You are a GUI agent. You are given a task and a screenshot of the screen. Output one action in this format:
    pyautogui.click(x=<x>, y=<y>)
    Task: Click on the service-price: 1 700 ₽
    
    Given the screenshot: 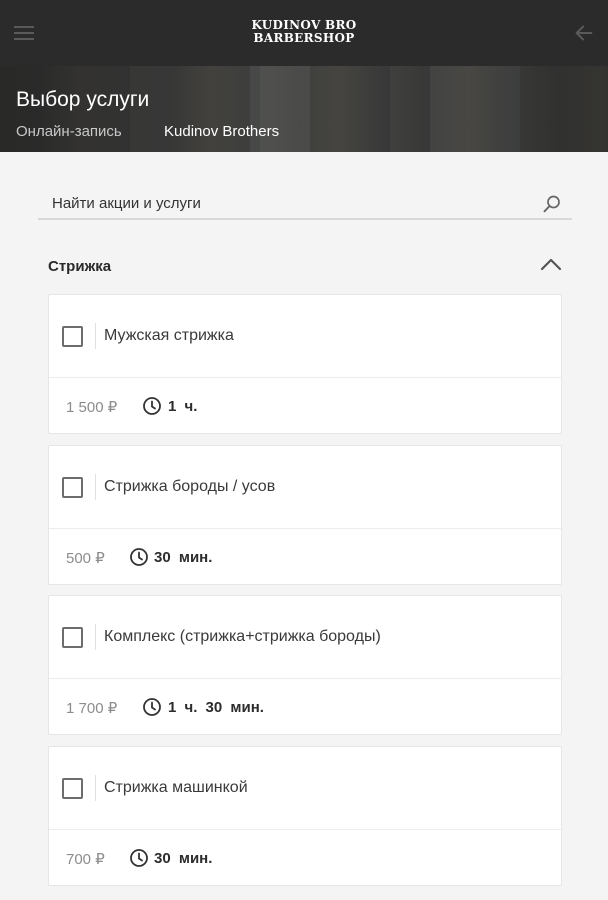 What is the action you would take?
    pyautogui.click(x=92, y=708)
    